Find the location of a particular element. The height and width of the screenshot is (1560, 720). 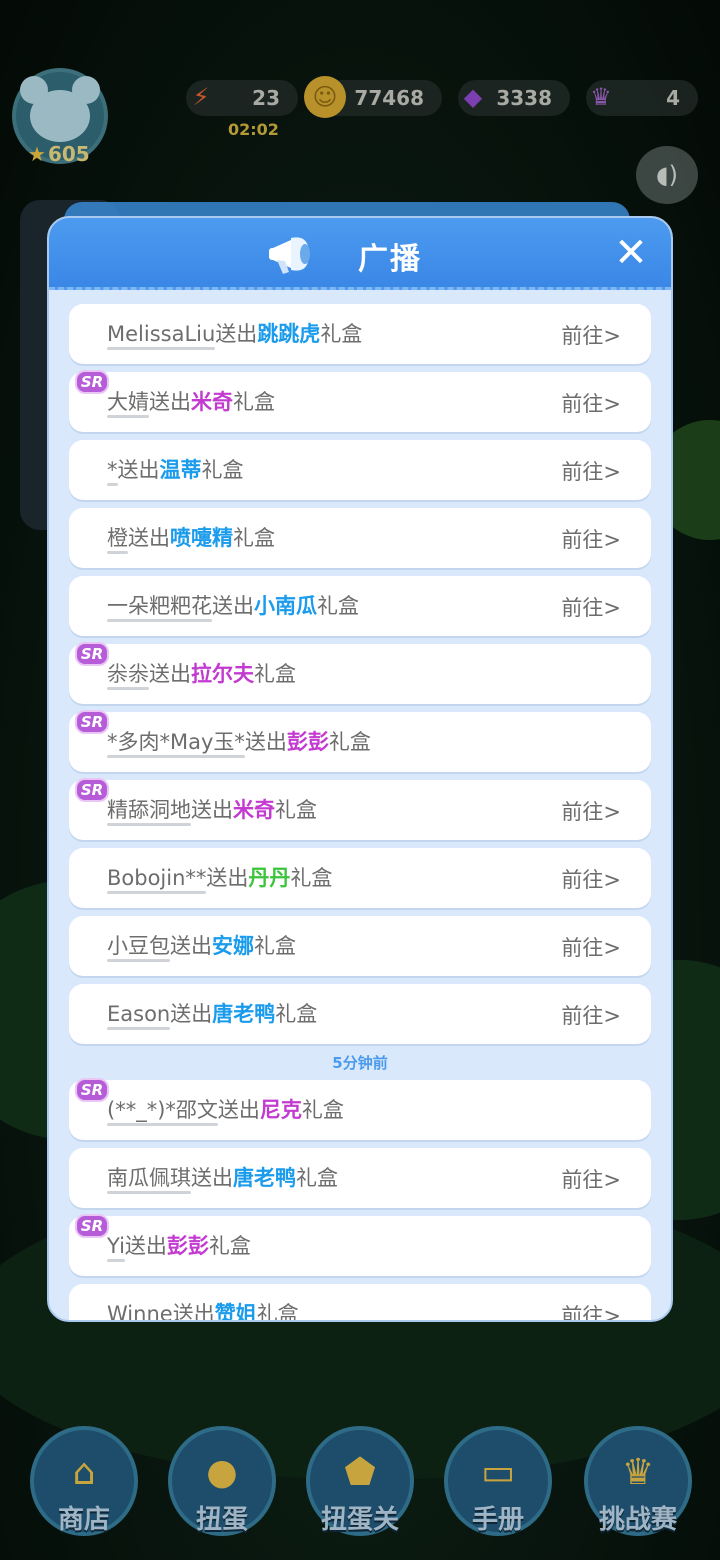

broadcast-message: 尜尜 送出拉尔夫礼盒 is located at coordinates (201, 674).